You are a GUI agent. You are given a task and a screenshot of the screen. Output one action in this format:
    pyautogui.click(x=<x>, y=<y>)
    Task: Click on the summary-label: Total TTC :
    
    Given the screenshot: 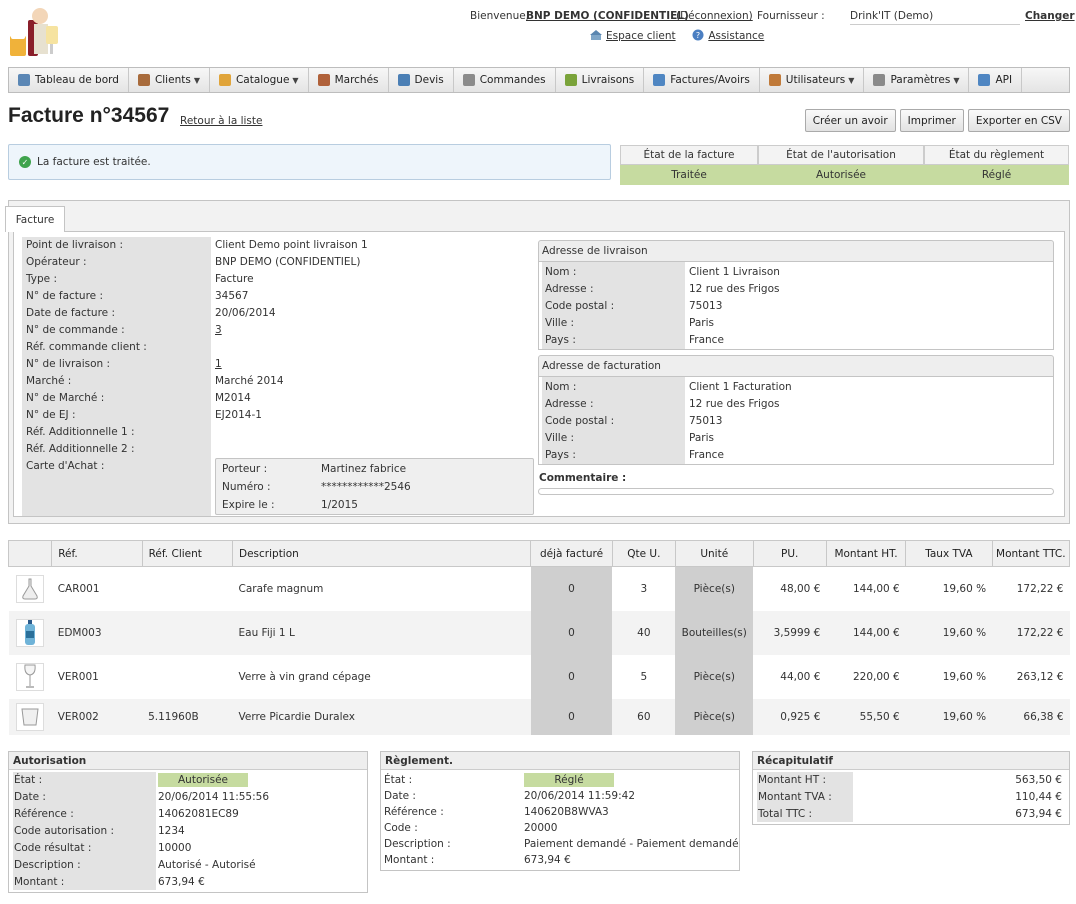 What is the action you would take?
    pyautogui.click(x=785, y=814)
    